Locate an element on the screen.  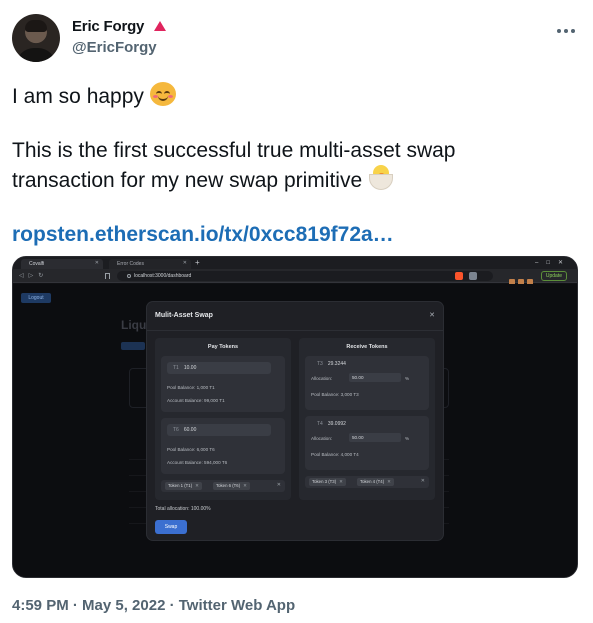
account-balance: Account Balance: 594,000 T6 is located at coordinates (197, 462).